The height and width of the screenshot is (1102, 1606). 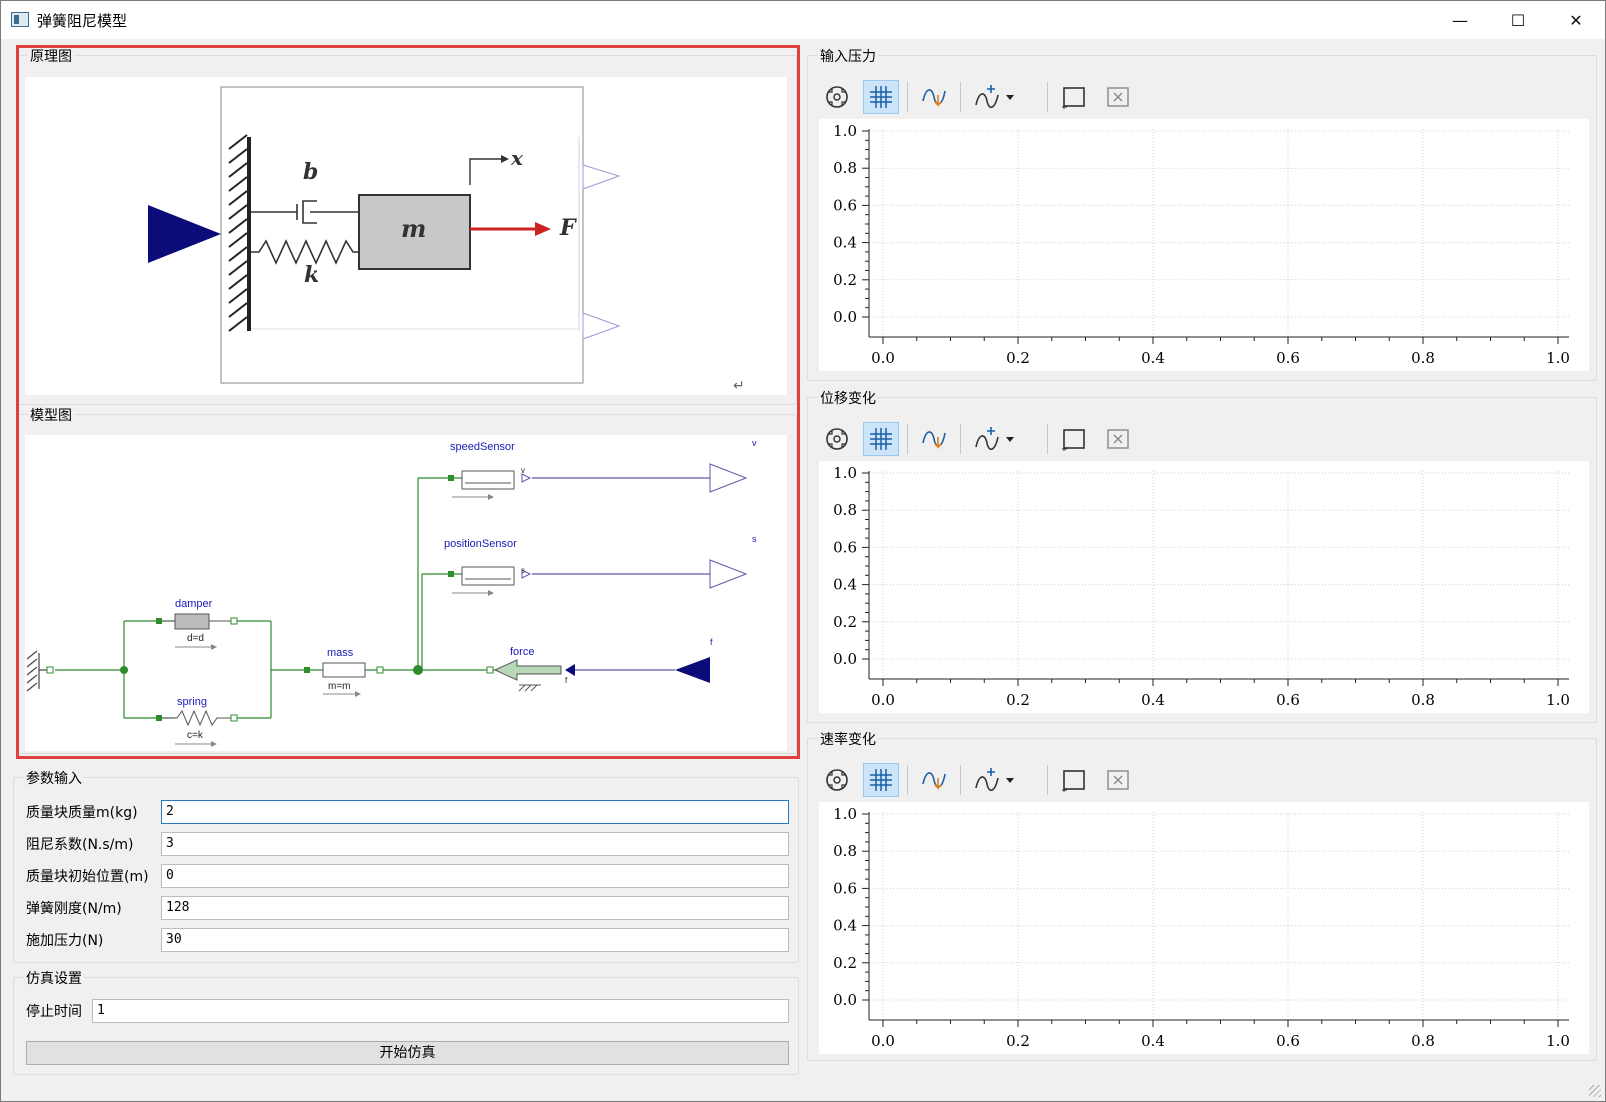 What do you see at coordinates (413, 228) in the screenshot?
I see `m-label: m` at bounding box center [413, 228].